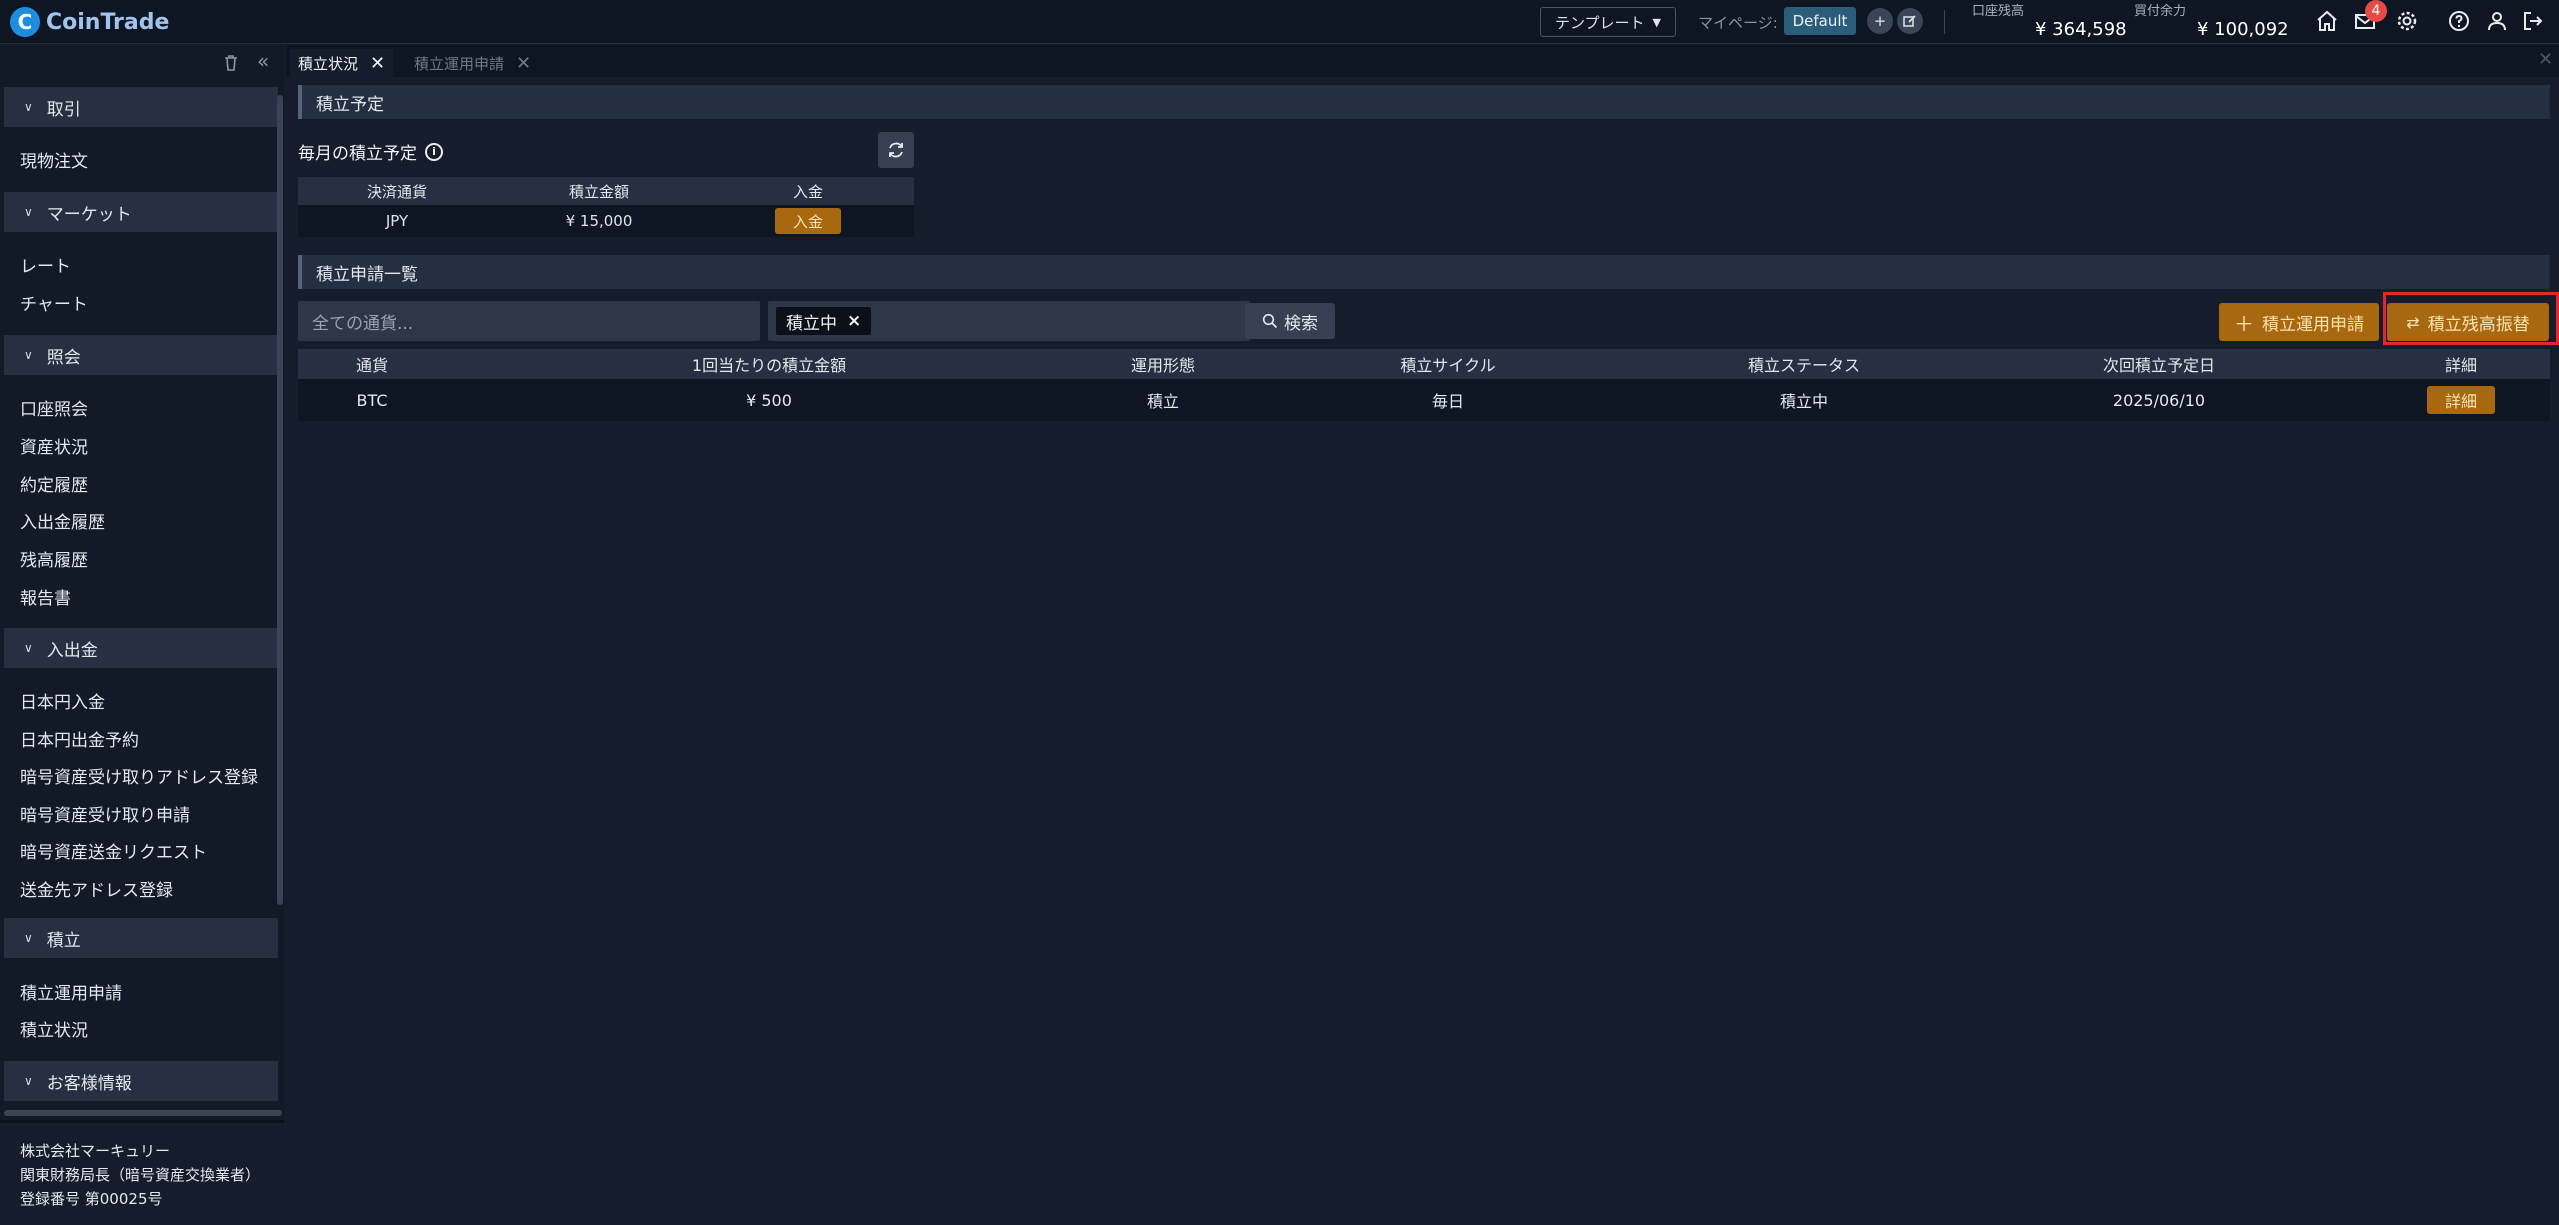 Image resolution: width=2559 pixels, height=1225 pixels. I want to click on sidebar-item-jpy-withdraw: 日本円出金予約, so click(79, 738).